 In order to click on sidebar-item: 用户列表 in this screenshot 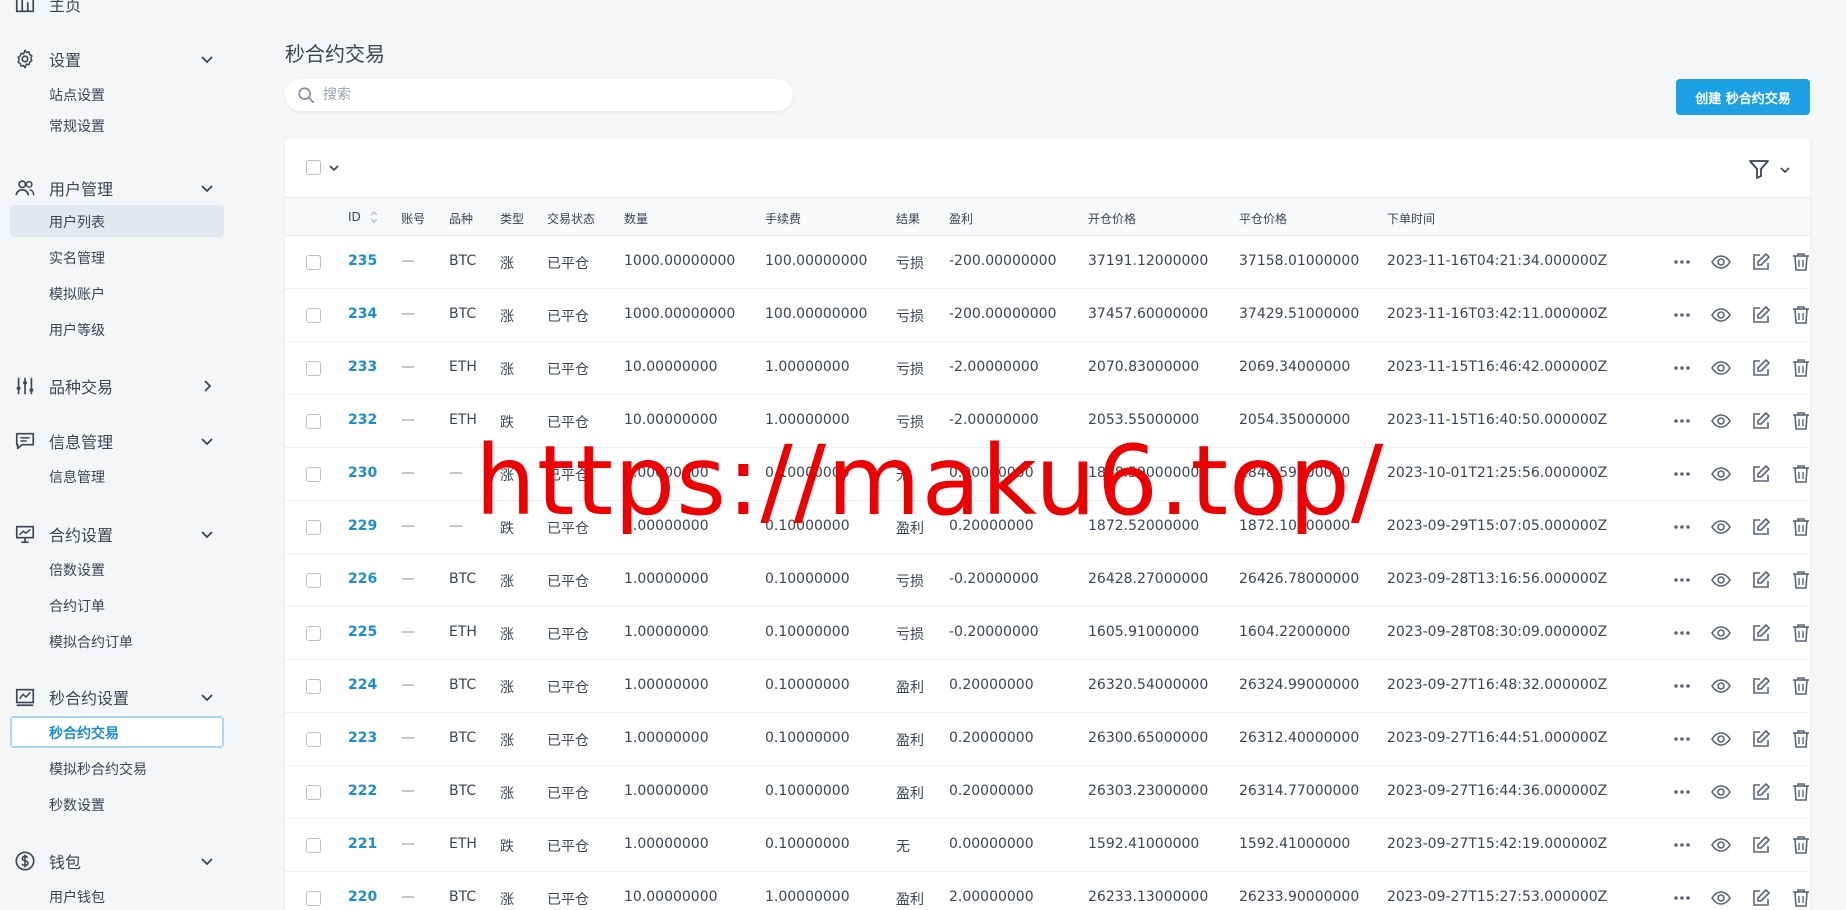, I will do `click(117, 221)`.